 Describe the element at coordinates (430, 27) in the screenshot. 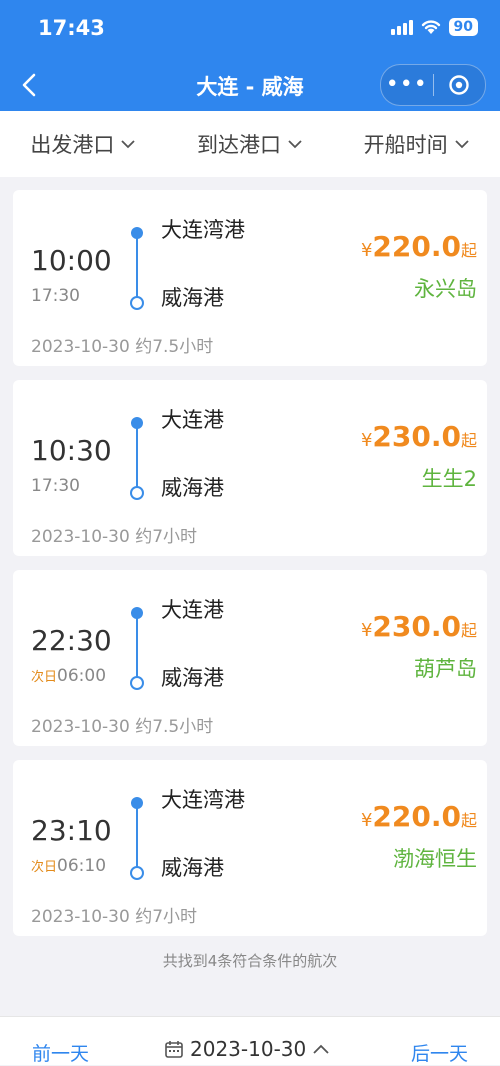

I see `wifi-icon` at that location.